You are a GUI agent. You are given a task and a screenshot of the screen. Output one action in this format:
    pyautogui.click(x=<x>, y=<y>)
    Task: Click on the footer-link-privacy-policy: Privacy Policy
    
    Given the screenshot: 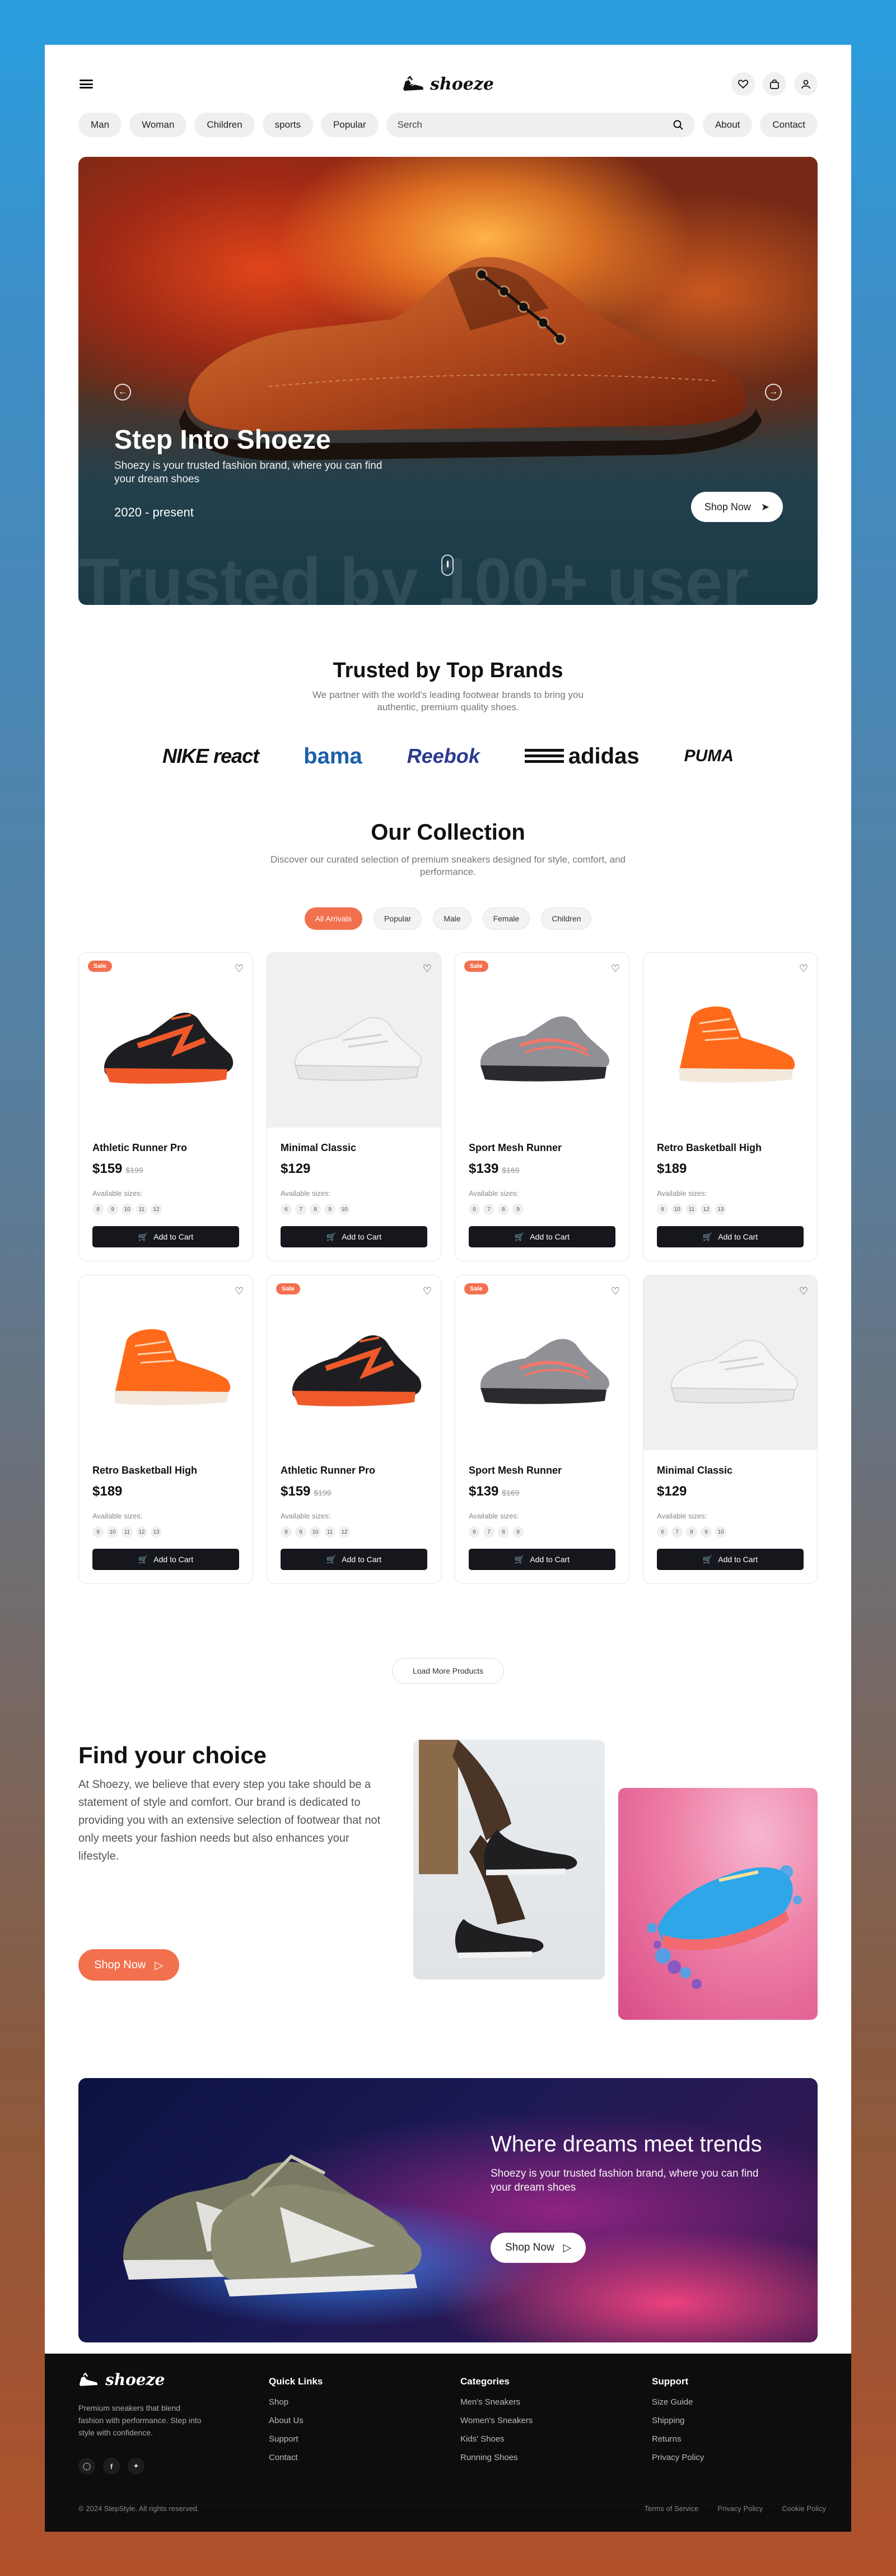 What is the action you would take?
    pyautogui.click(x=740, y=2508)
    